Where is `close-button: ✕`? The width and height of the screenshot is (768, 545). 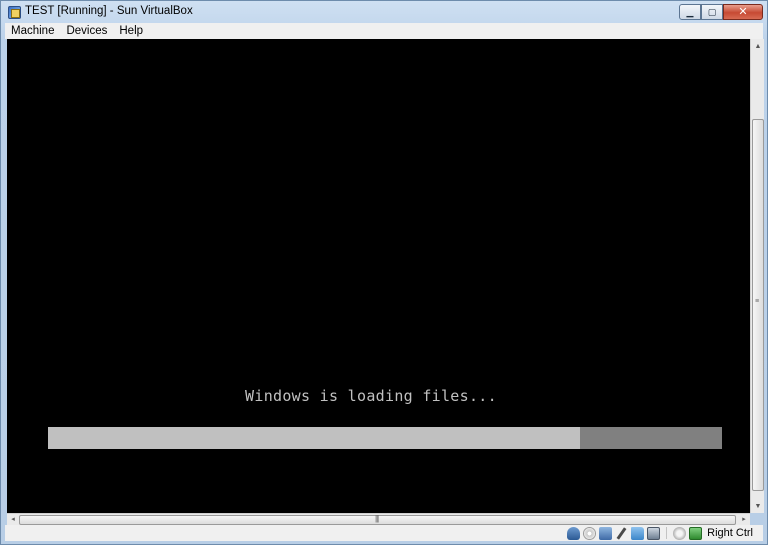
close-button: ✕ is located at coordinates (743, 12).